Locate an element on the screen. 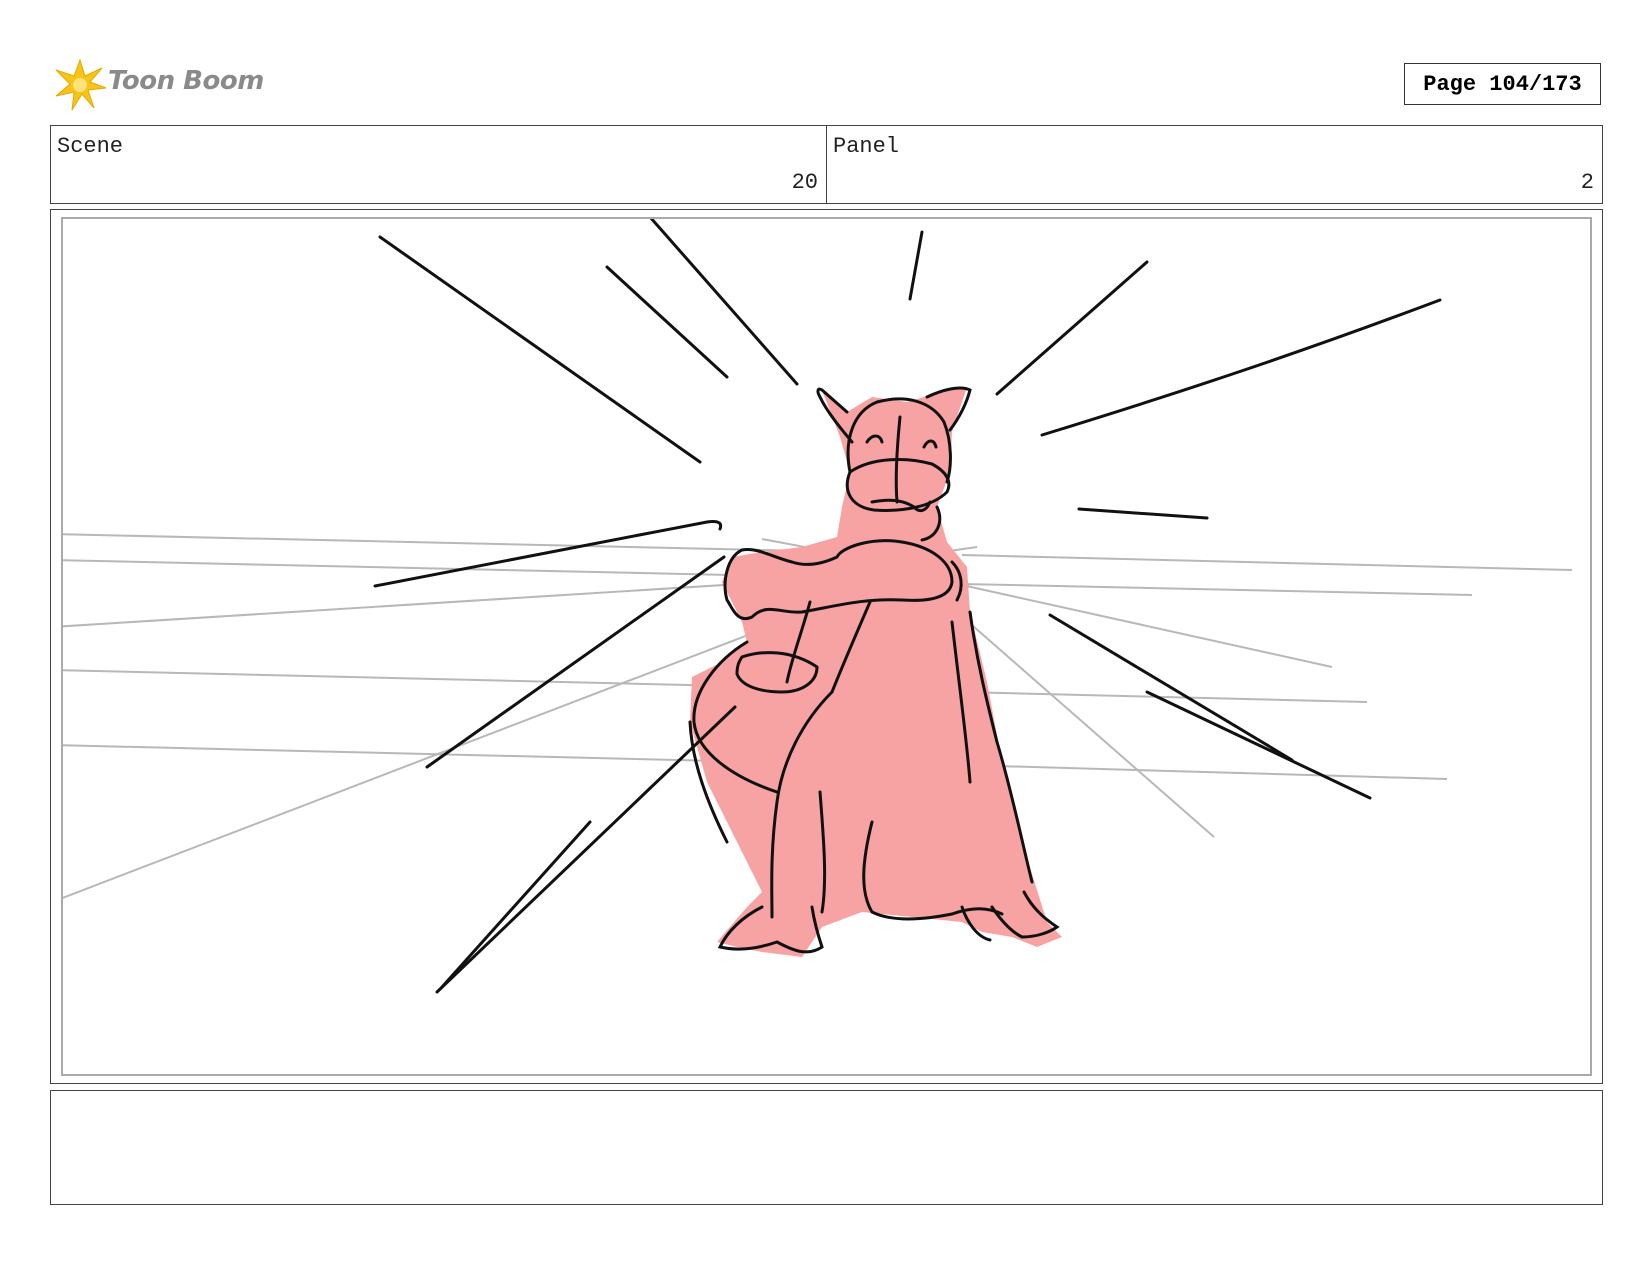  starburst-logo-icon is located at coordinates (81, 84).